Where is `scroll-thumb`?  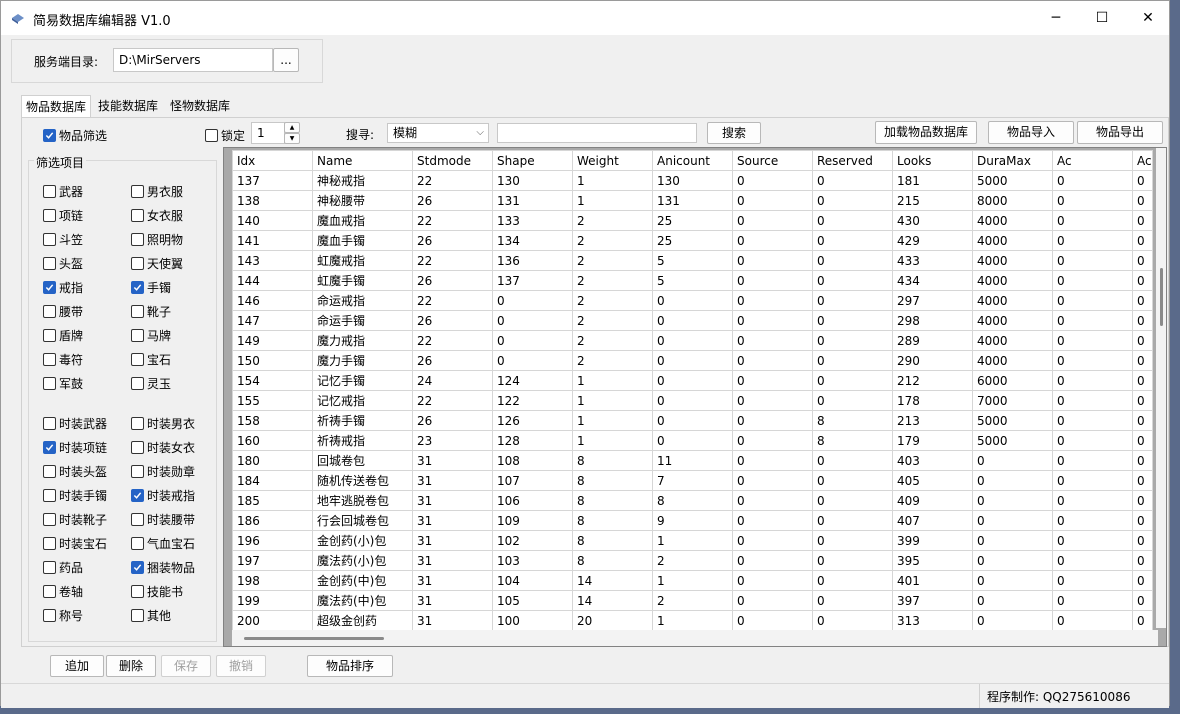 scroll-thumb is located at coordinates (314, 638).